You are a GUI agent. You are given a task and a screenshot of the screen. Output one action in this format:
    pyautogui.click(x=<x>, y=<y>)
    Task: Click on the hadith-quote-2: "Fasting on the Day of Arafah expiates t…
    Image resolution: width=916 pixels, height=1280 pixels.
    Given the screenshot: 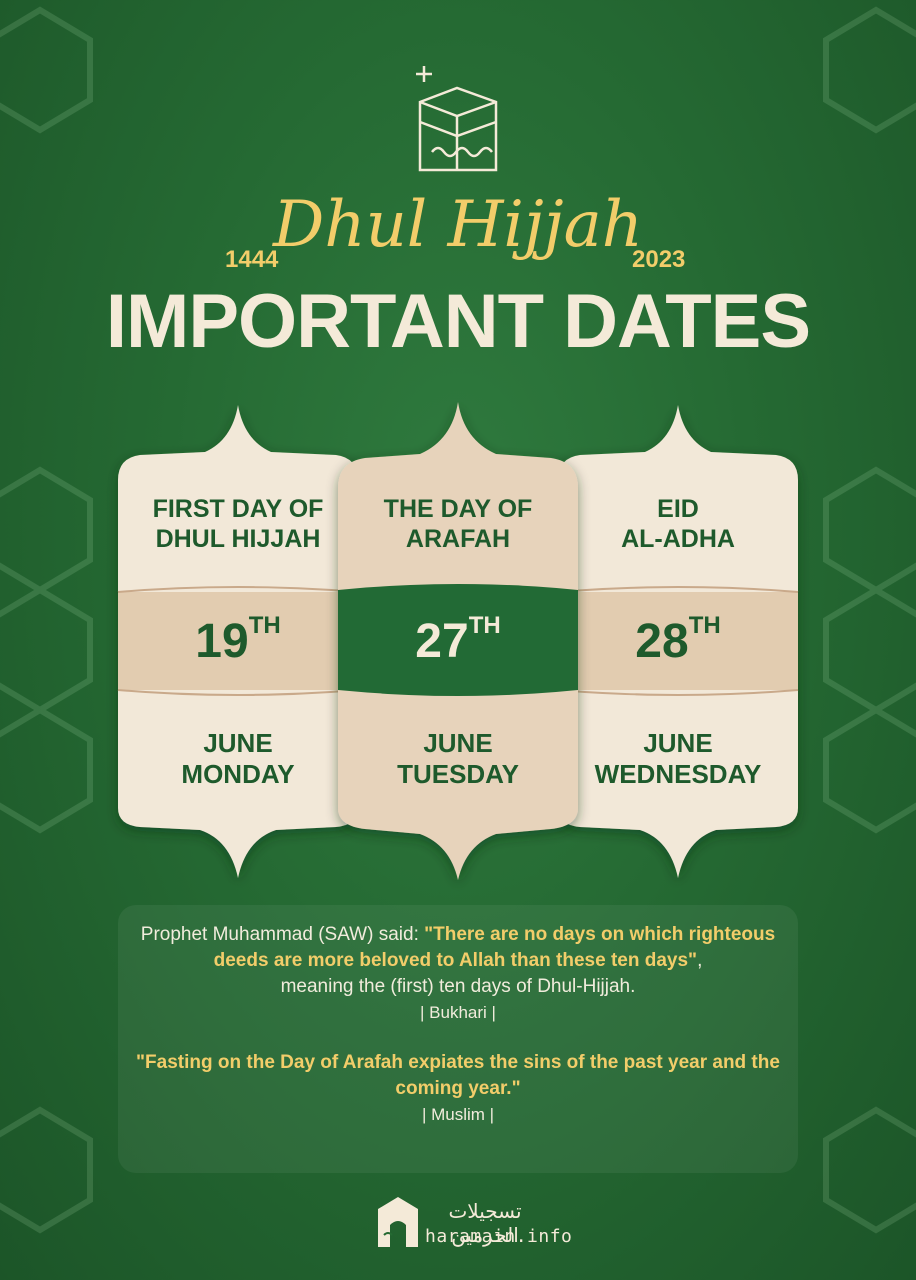 What is the action you would take?
    pyautogui.click(x=458, y=1089)
    